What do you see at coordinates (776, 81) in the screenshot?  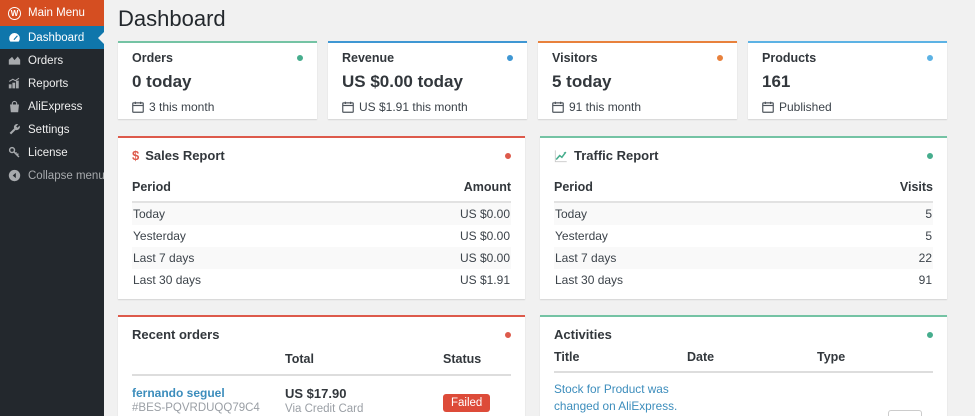 I see `card-value: 161` at bounding box center [776, 81].